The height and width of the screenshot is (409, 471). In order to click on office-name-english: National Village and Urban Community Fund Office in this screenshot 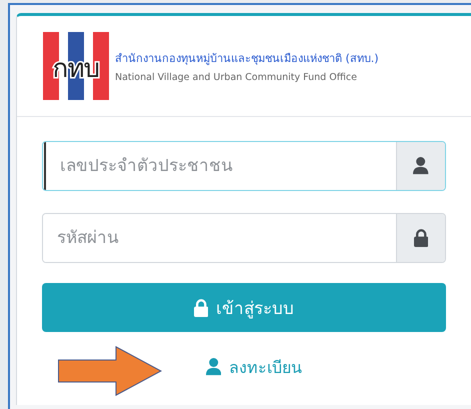, I will do `click(236, 77)`.